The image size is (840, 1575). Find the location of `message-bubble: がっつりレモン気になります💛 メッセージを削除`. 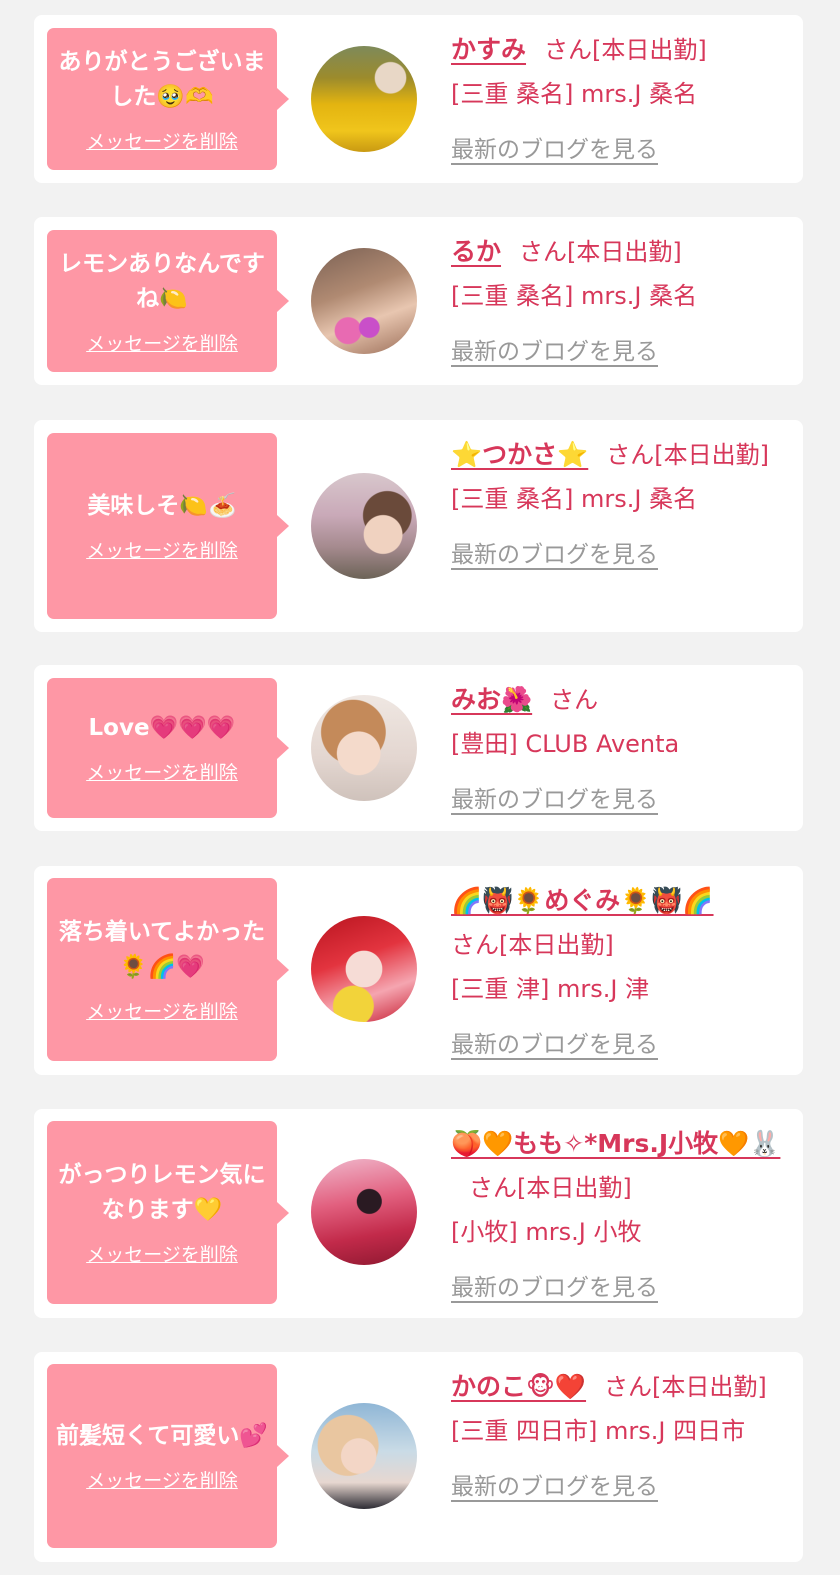

message-bubble: がっつりレモン気になります💛 メッセージを削除 is located at coordinates (168, 1212).